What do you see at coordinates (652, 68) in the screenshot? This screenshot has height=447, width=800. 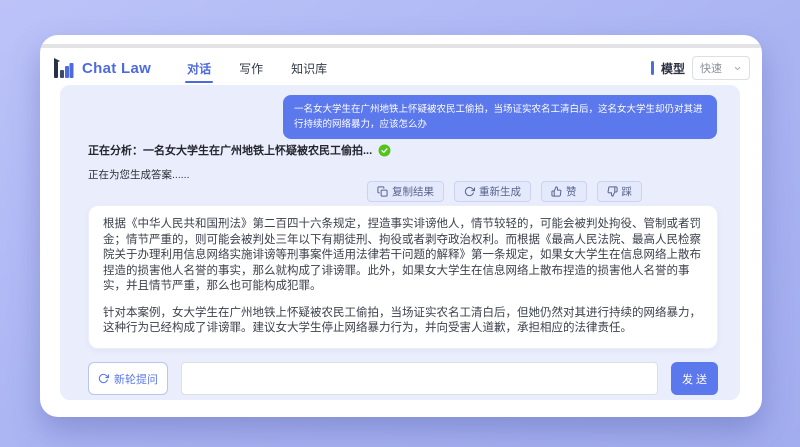 I see `model-accent-bar` at bounding box center [652, 68].